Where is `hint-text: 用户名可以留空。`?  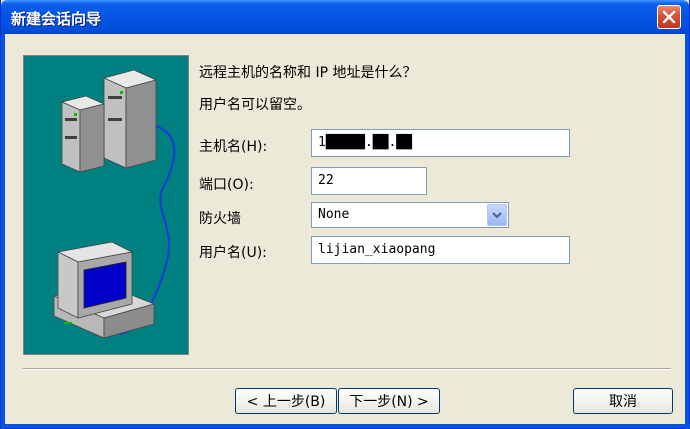 hint-text: 用户名可以留空。 is located at coordinates (255, 105).